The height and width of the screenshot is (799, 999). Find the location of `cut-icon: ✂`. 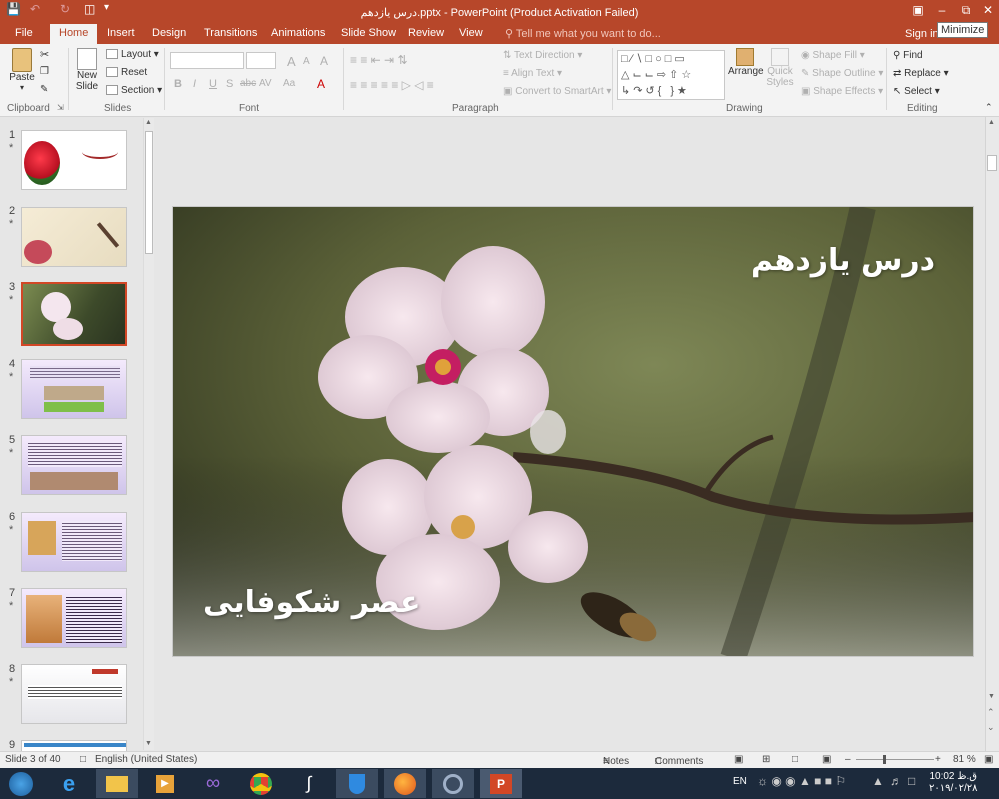

cut-icon: ✂ is located at coordinates (44, 54).